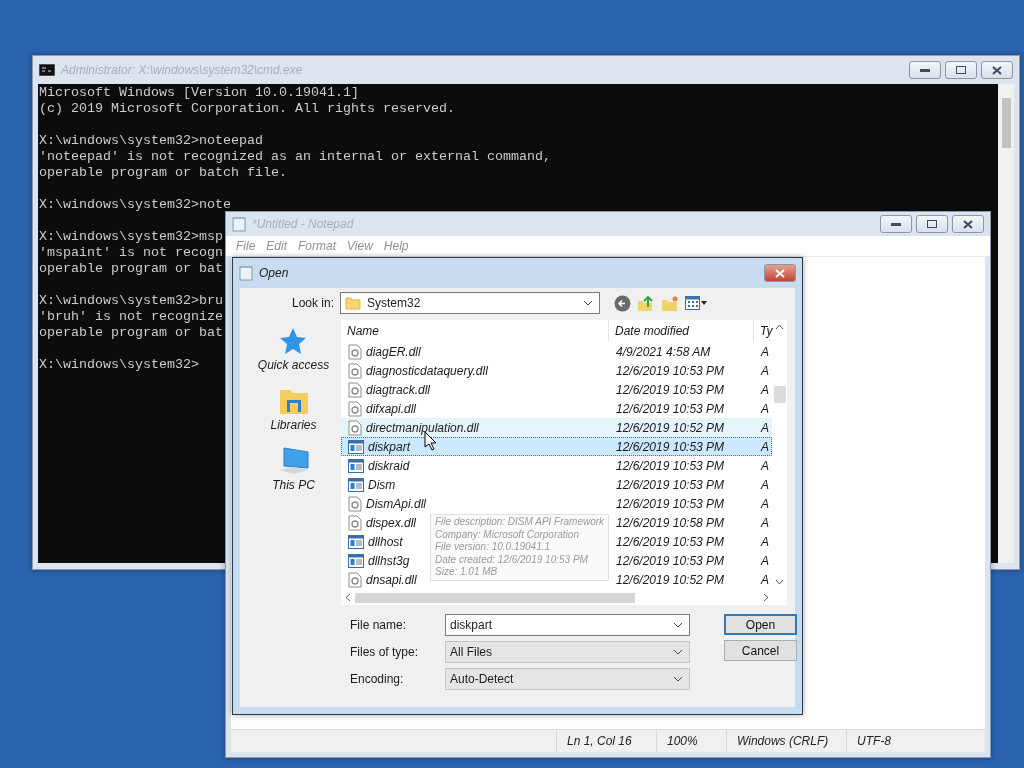  Describe the element at coordinates (274, 273) in the screenshot. I see `dialog-title: Open` at that location.